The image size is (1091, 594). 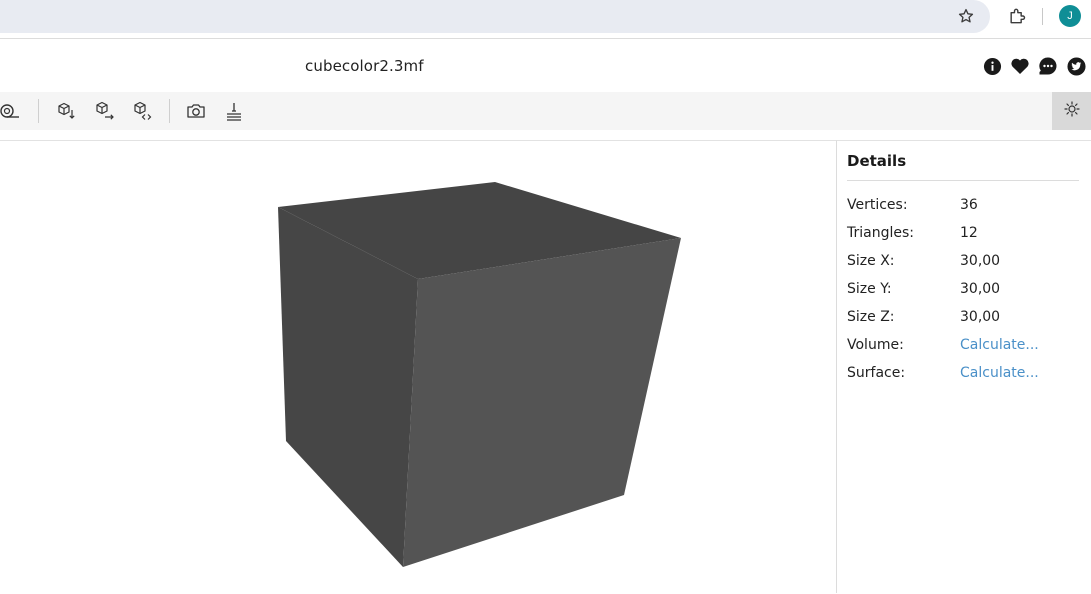 What do you see at coordinates (876, 373) in the screenshot?
I see `detail-label: Surface:` at bounding box center [876, 373].